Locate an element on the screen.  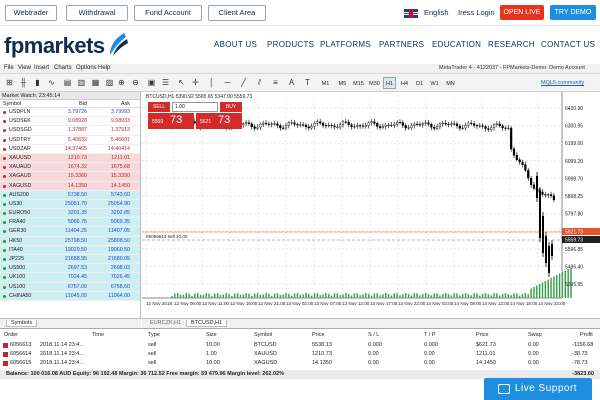
market-watch-row: USDZAR 14.37465 14.40414 is located at coordinates (70, 149).